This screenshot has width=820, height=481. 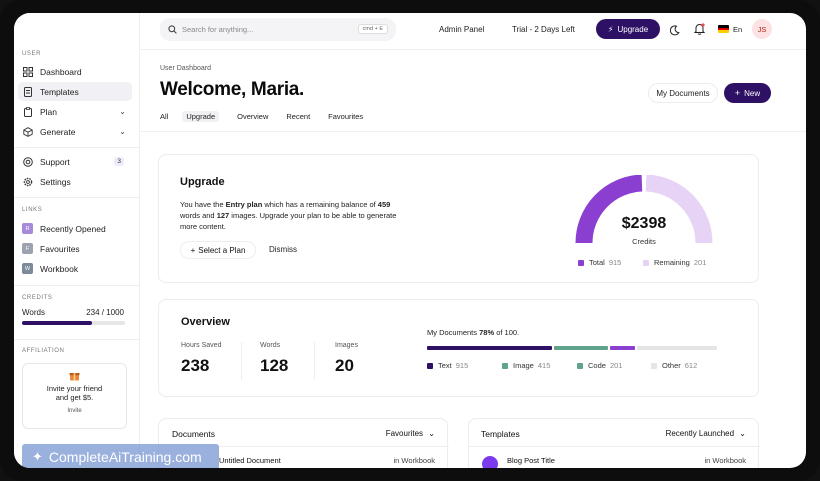 I want to click on sidebar-item-label: Favourites, so click(x=60, y=248).